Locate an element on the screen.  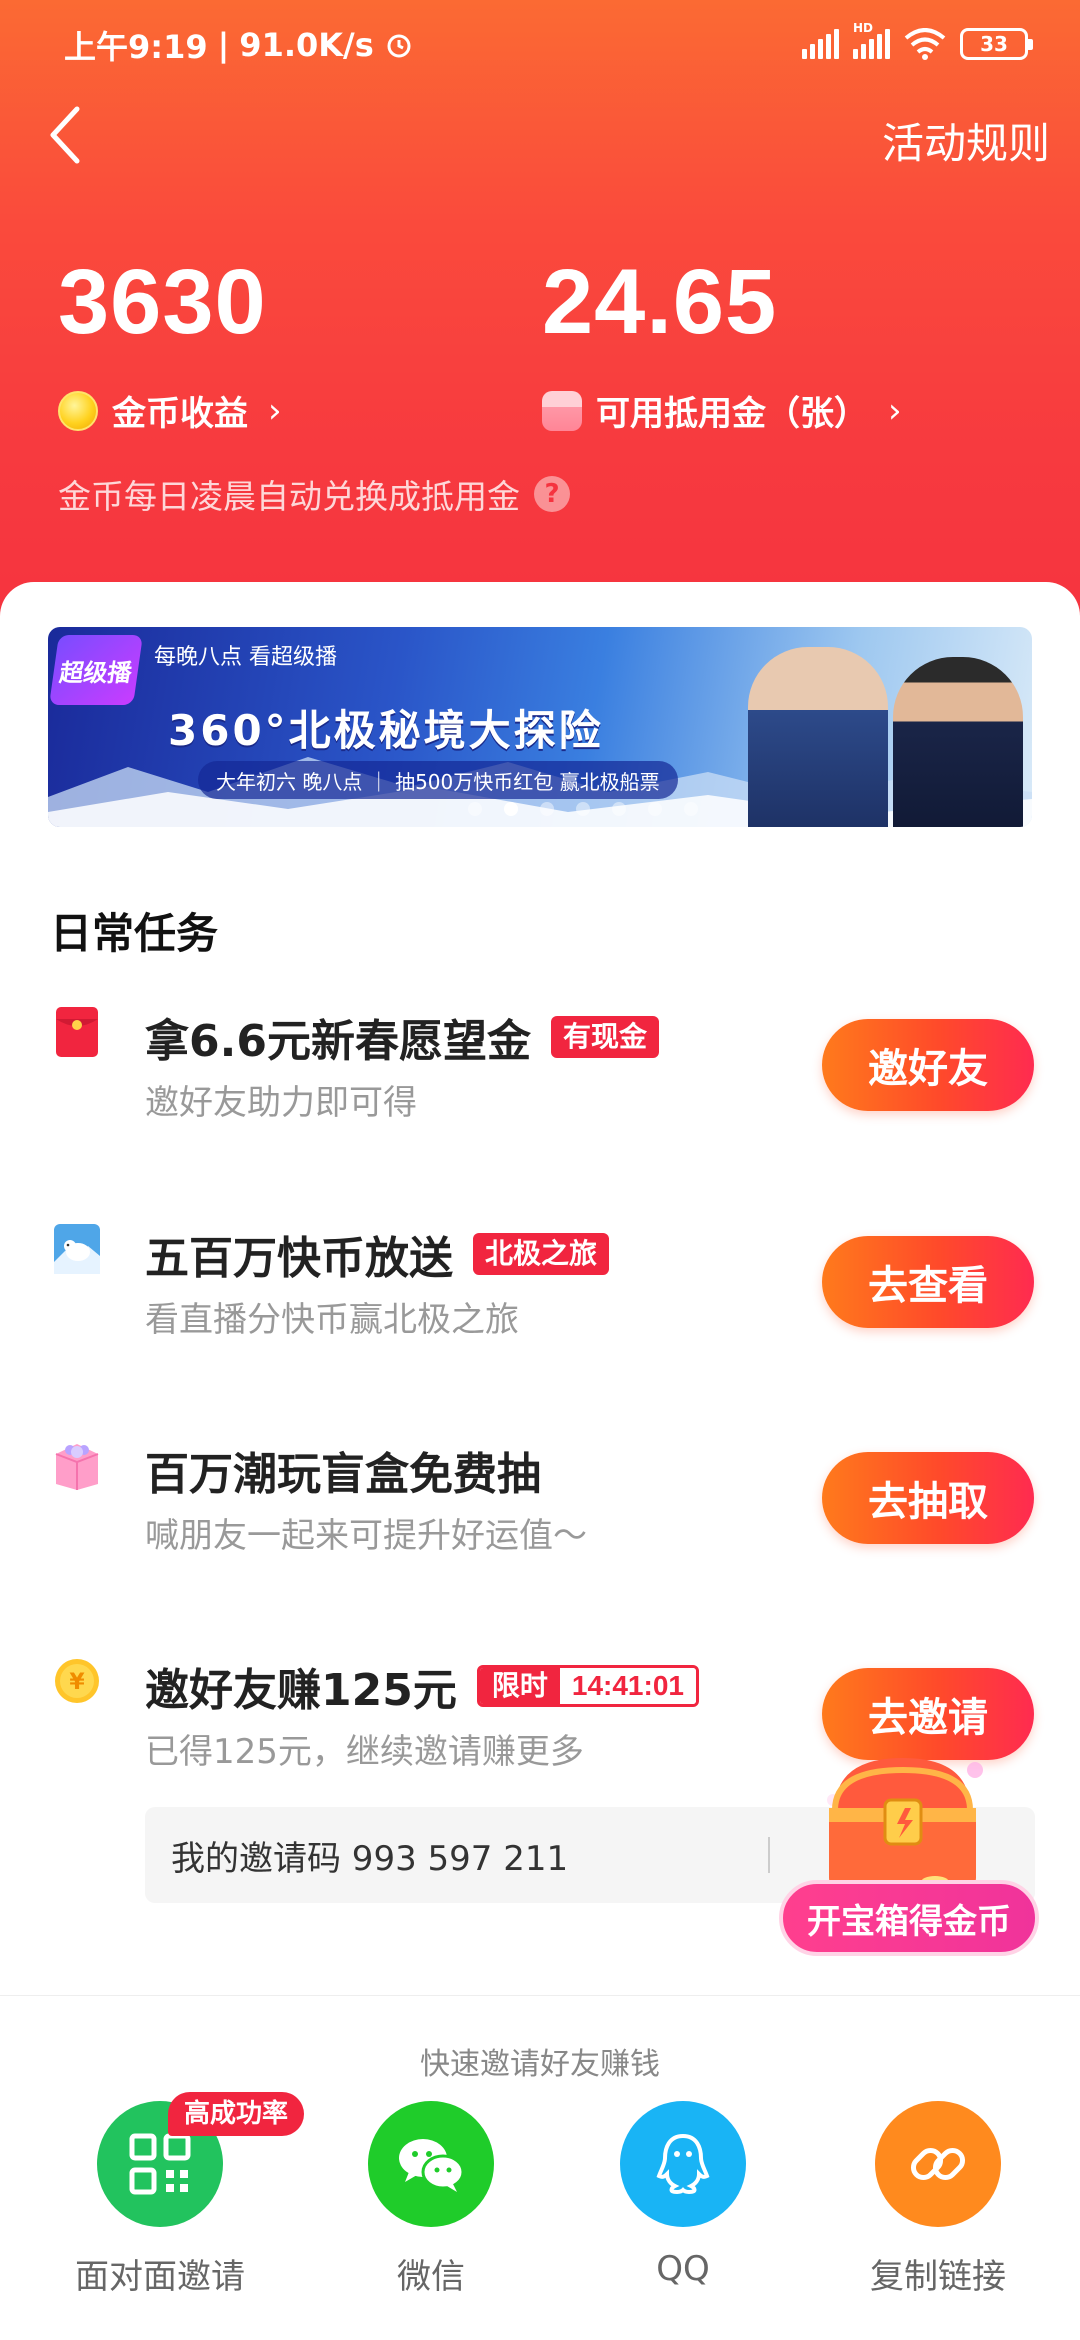
task-row: 拿6.6元新春愿望金 有现金 邀好友助力即可得 邀好友 is located at coordinates (540, 1095).